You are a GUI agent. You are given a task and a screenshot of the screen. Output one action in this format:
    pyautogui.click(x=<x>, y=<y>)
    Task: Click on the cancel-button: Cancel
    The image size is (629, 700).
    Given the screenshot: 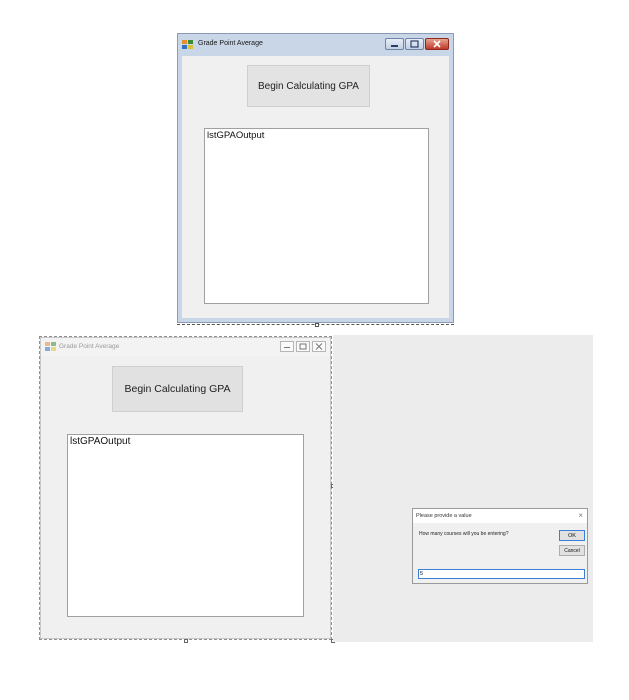 What is the action you would take?
    pyautogui.click(x=572, y=550)
    